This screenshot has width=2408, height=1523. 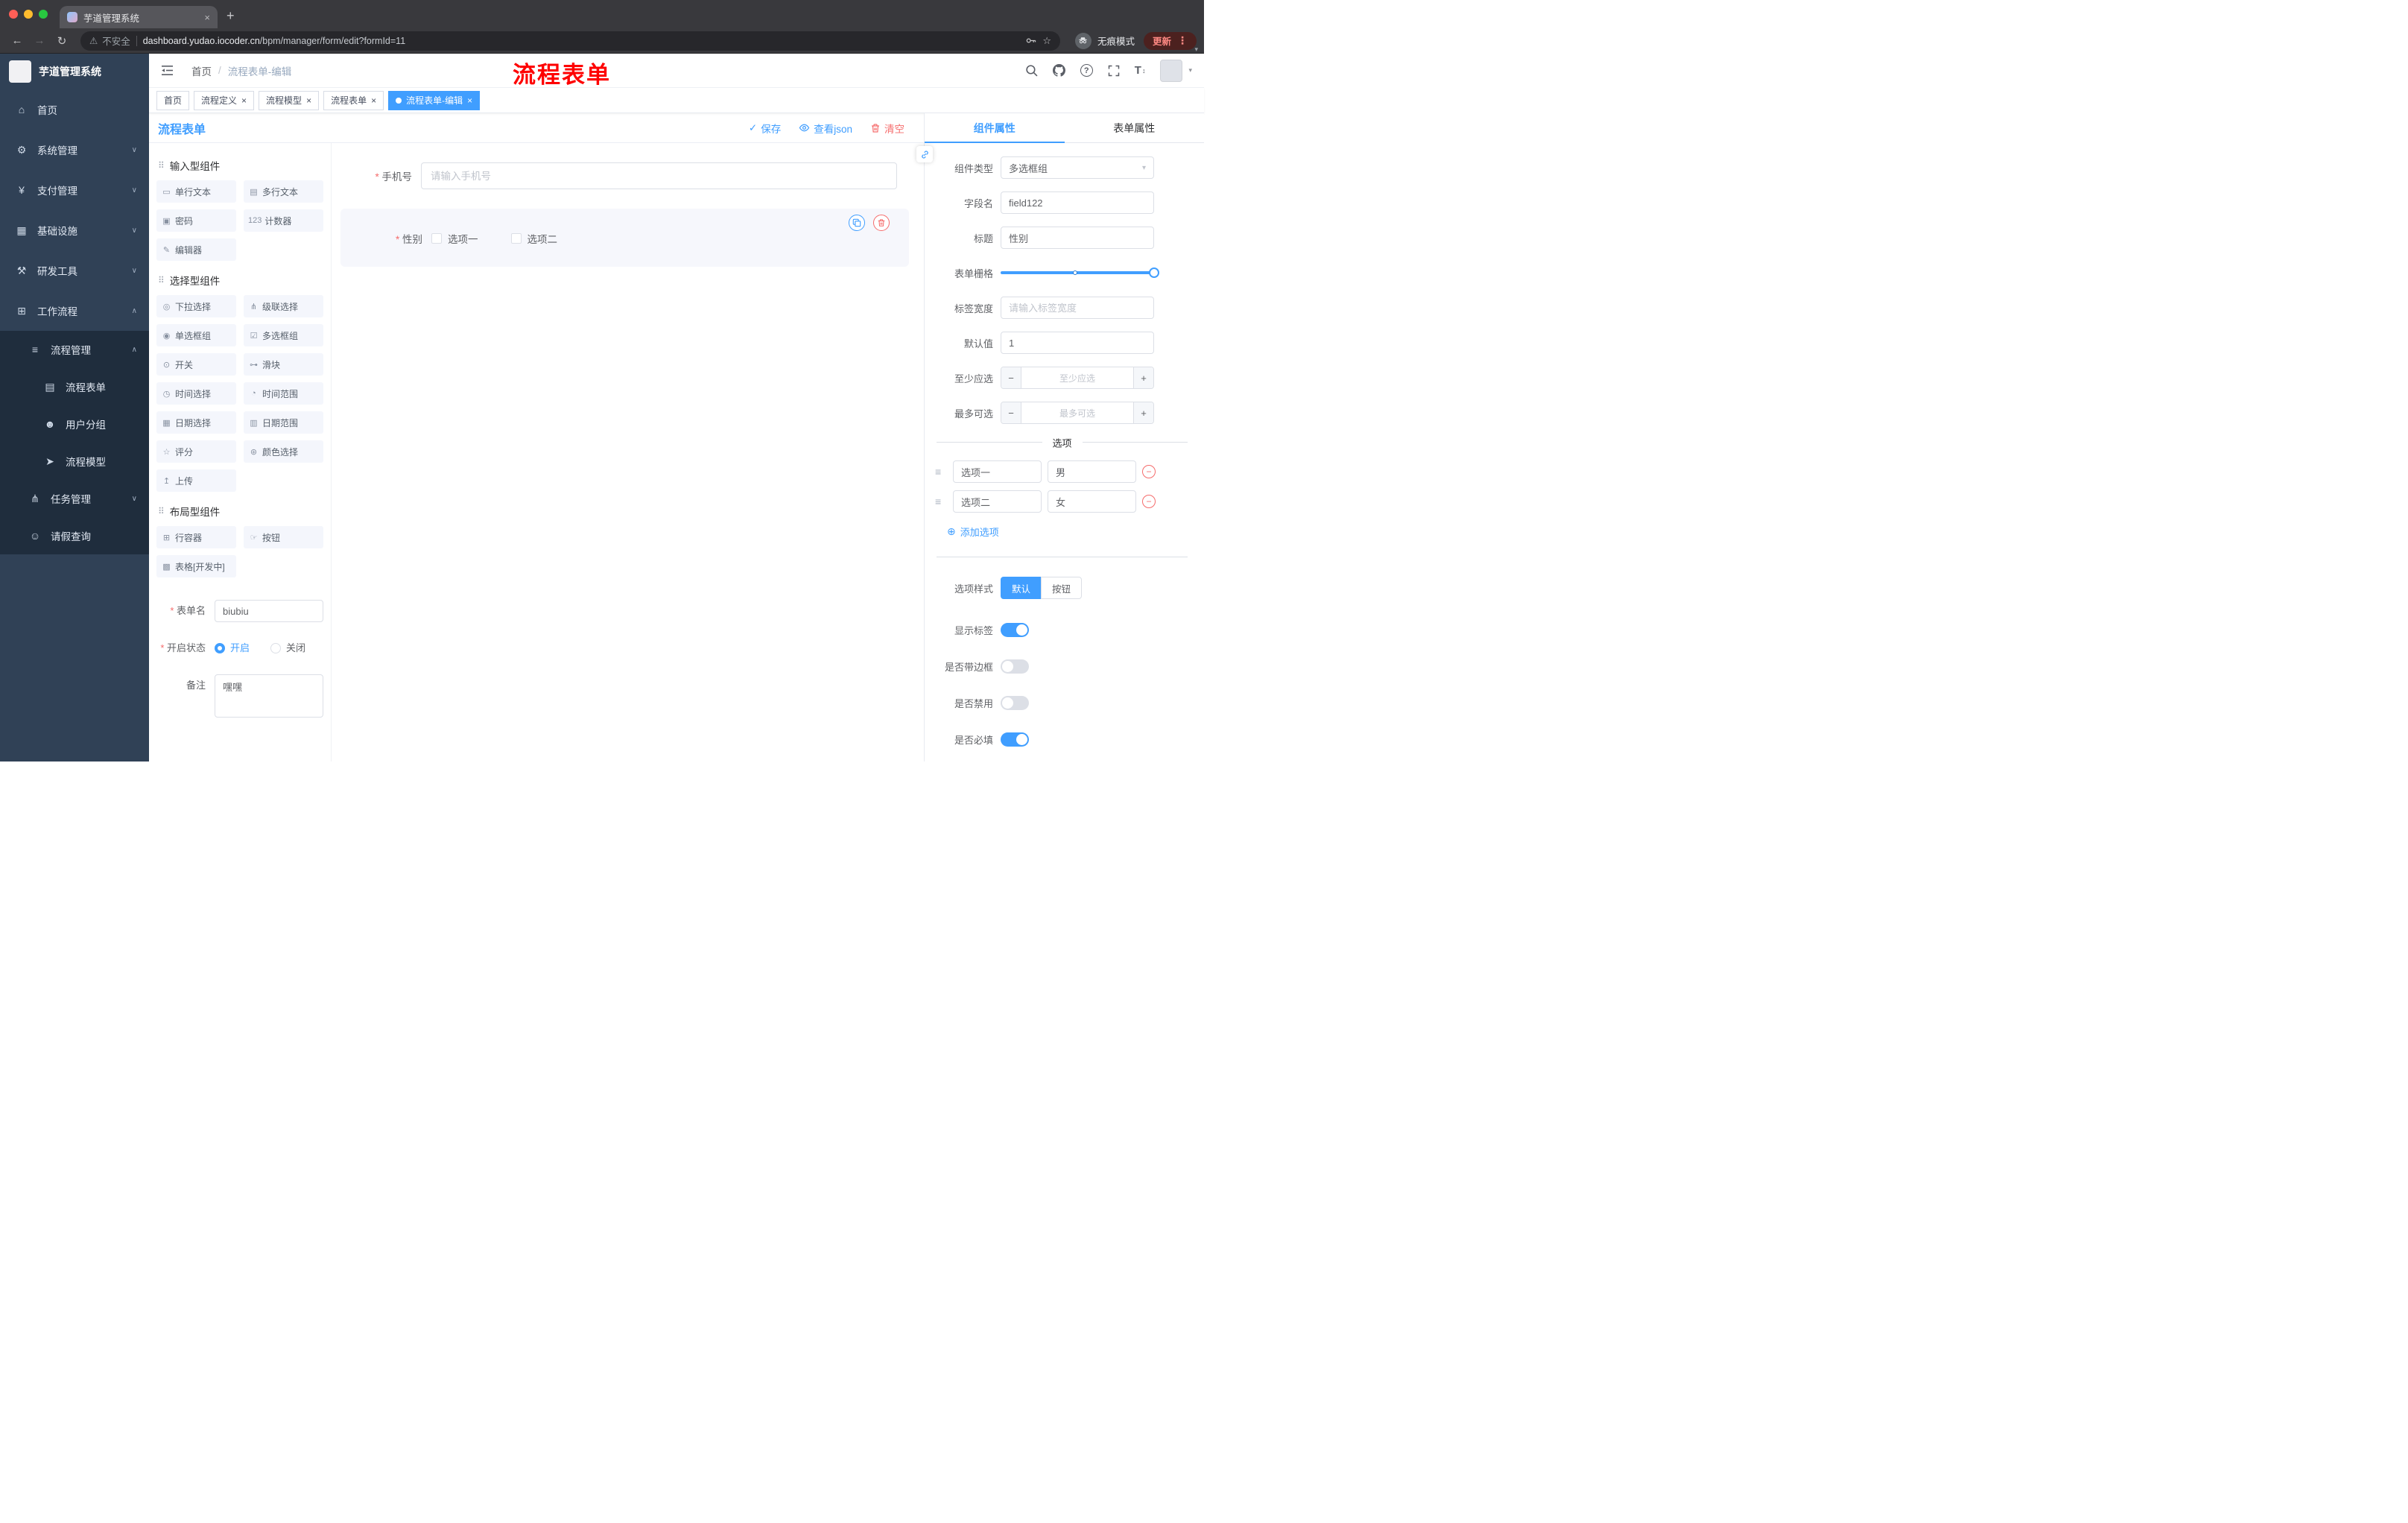 I want to click on reload-button: ↻, so click(x=62, y=41).